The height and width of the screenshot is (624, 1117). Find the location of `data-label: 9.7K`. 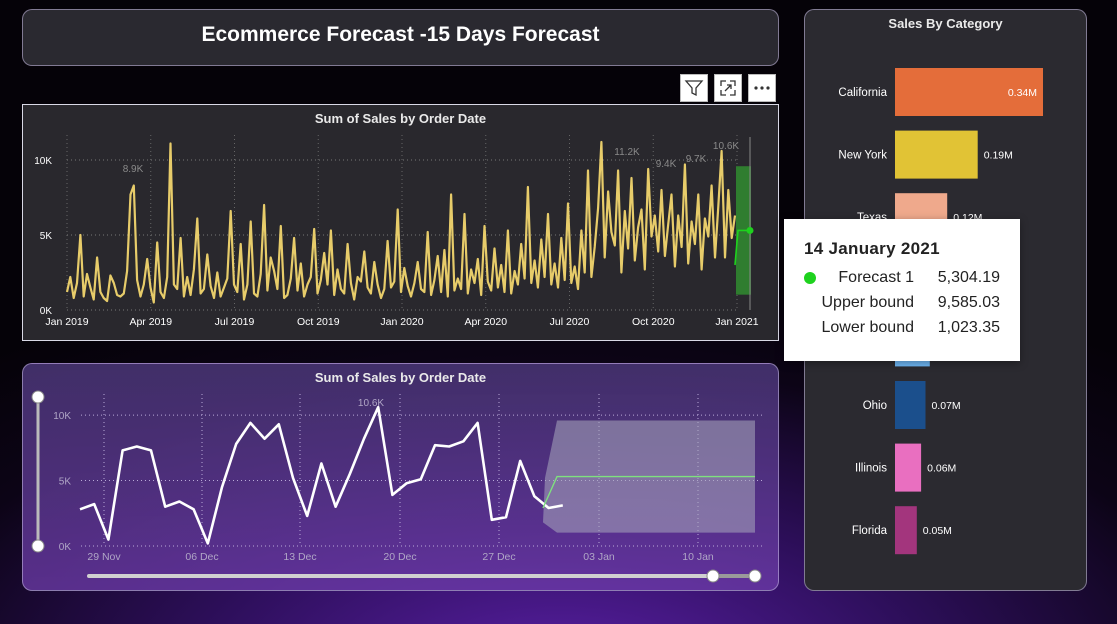

data-label: 9.7K is located at coordinates (696, 159).